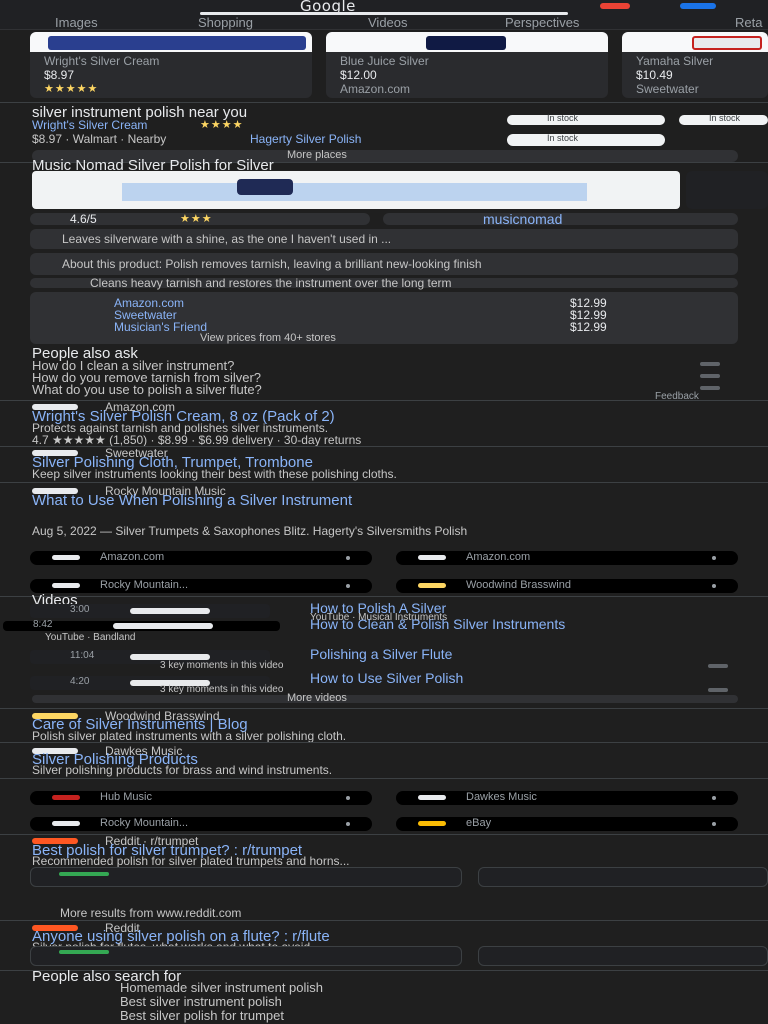 The width and height of the screenshot is (768, 1024). Describe the element at coordinates (567, 798) in the screenshot. I see `source-chip: Dawkes Music` at that location.